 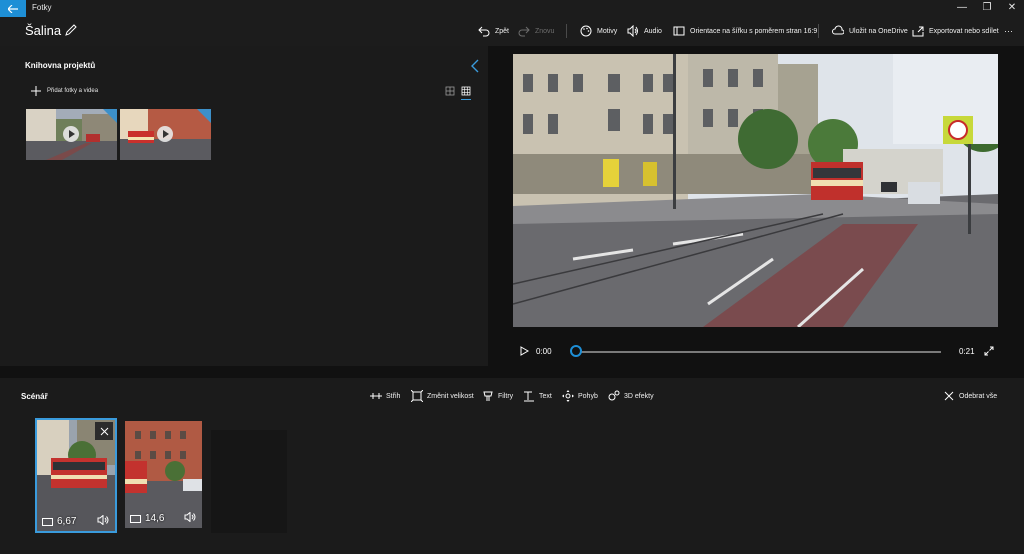 I want to click on clip-duration-value: 14,6, so click(x=155, y=518).